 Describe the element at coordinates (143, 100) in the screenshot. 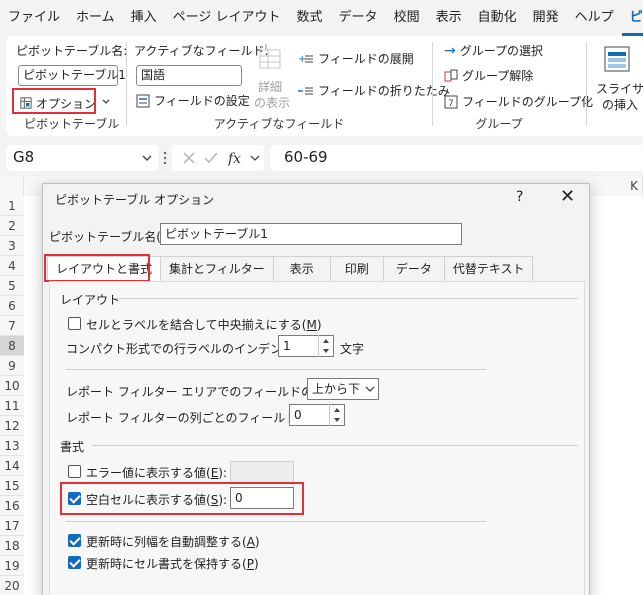

I see `field-settings-icon` at that location.